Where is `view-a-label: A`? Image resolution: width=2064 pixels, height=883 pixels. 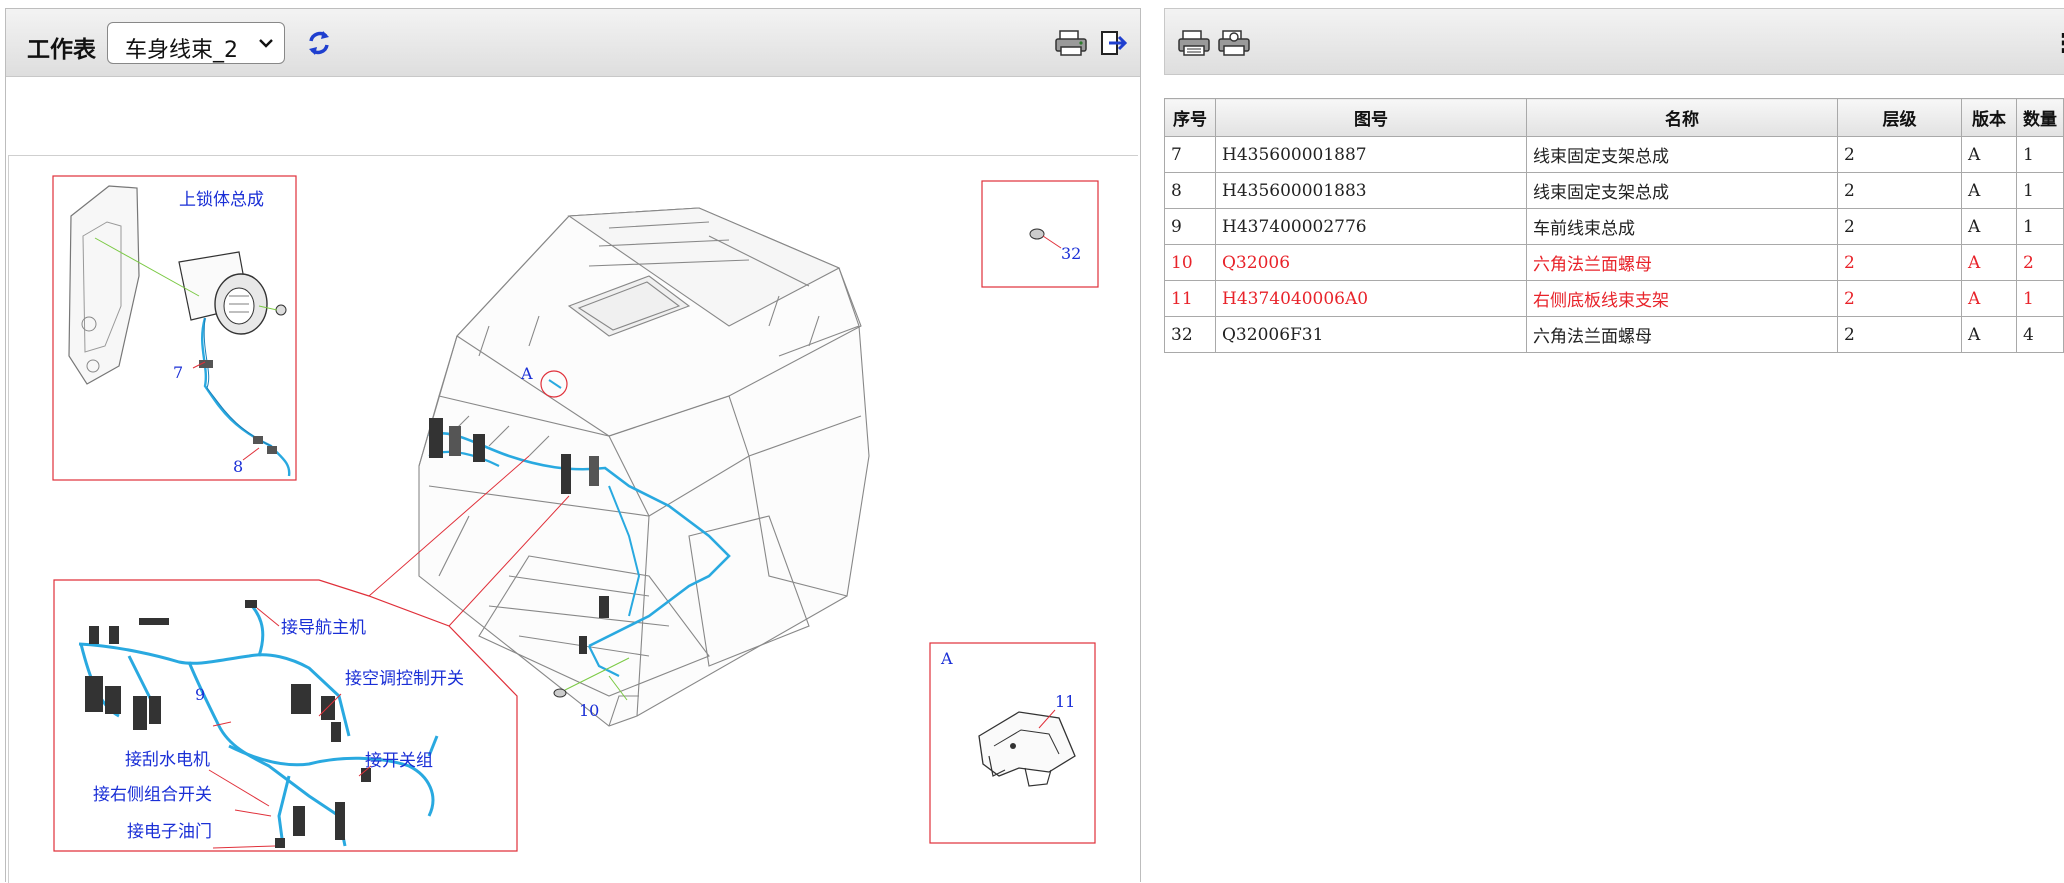
view-a-label: A is located at coordinates (526, 373).